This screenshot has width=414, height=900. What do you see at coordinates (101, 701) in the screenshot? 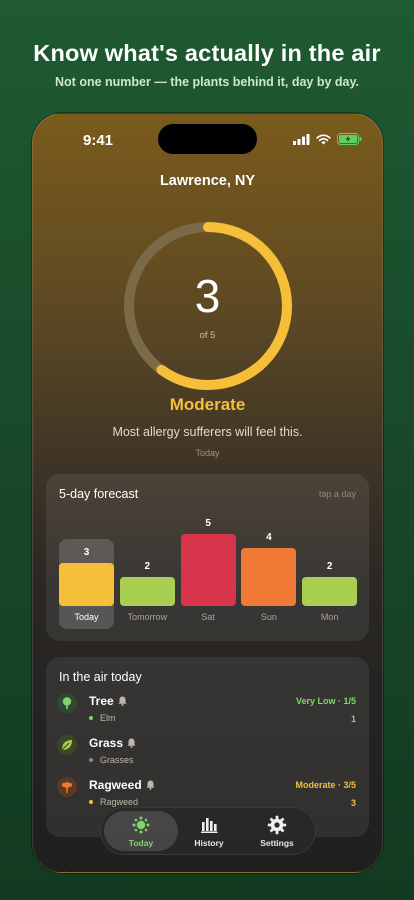
I see `plant-name: Tree` at bounding box center [101, 701].